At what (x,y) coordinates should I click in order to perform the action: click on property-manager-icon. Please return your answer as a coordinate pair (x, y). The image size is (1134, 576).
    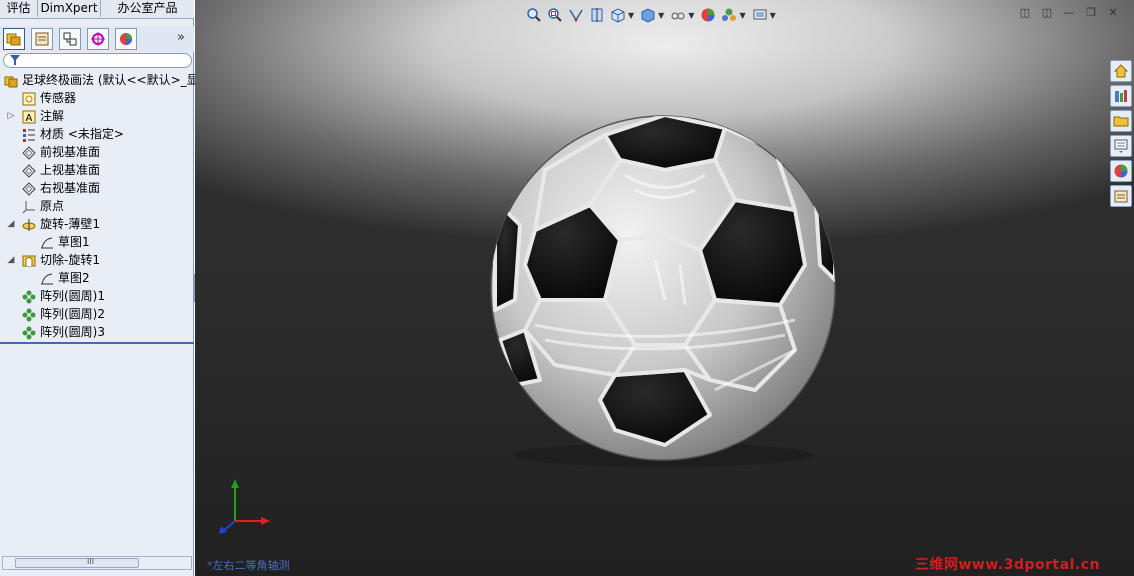
    Looking at the image, I should click on (42, 39).